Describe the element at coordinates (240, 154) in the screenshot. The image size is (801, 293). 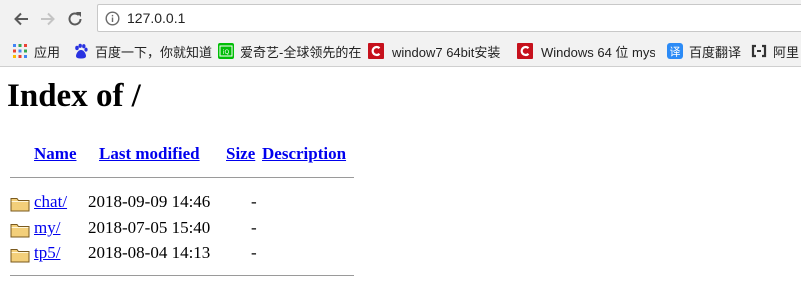
I see `size-column-header: Size` at that location.